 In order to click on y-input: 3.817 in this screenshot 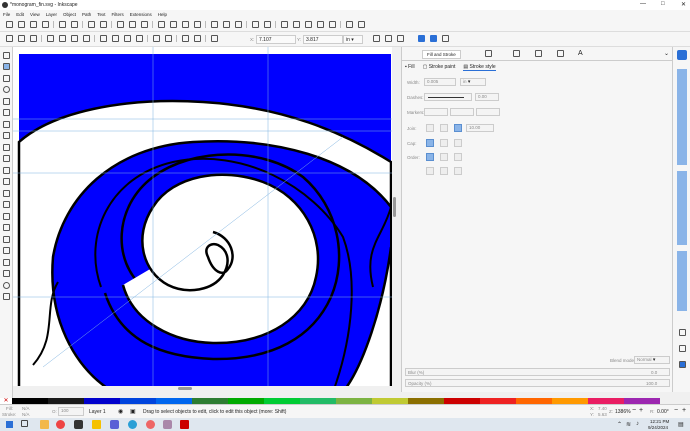, I will do `click(323, 39)`.